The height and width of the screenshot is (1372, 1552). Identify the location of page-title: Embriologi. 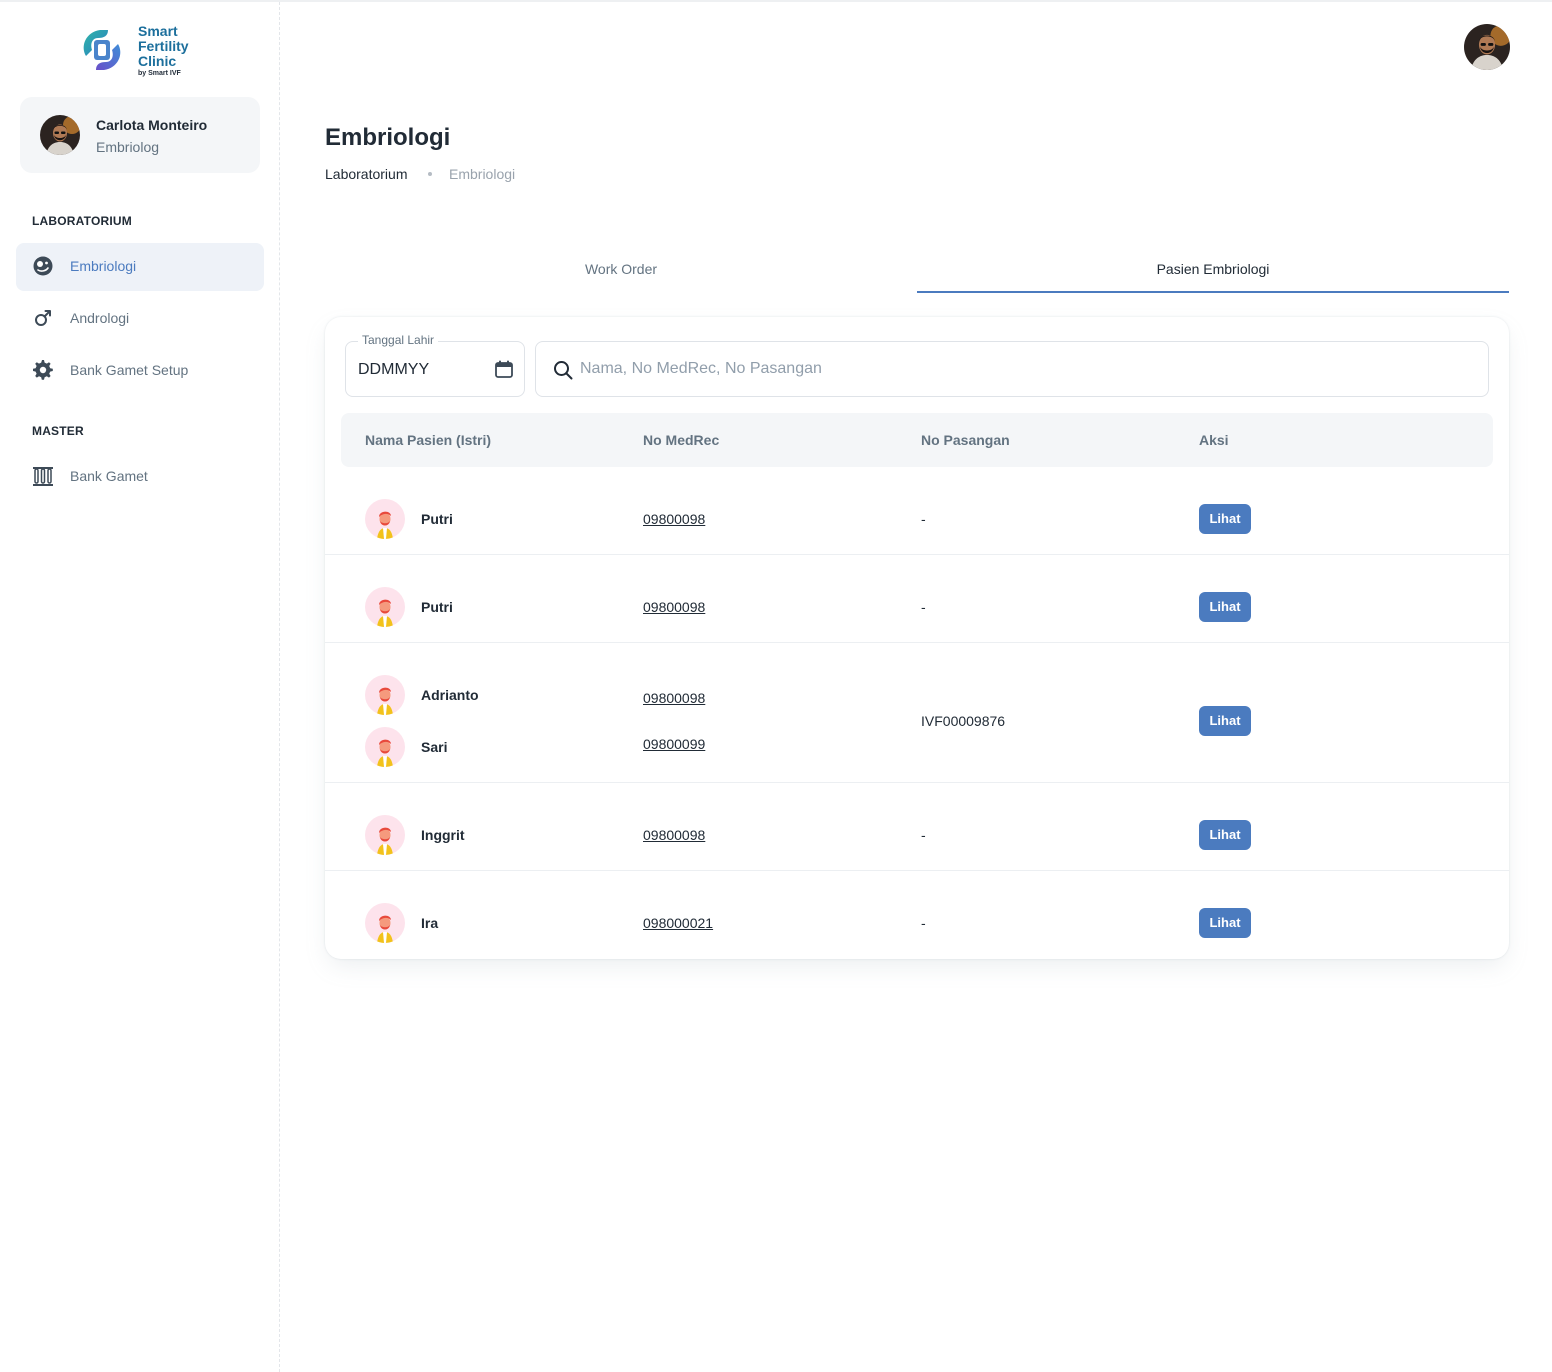
(388, 137).